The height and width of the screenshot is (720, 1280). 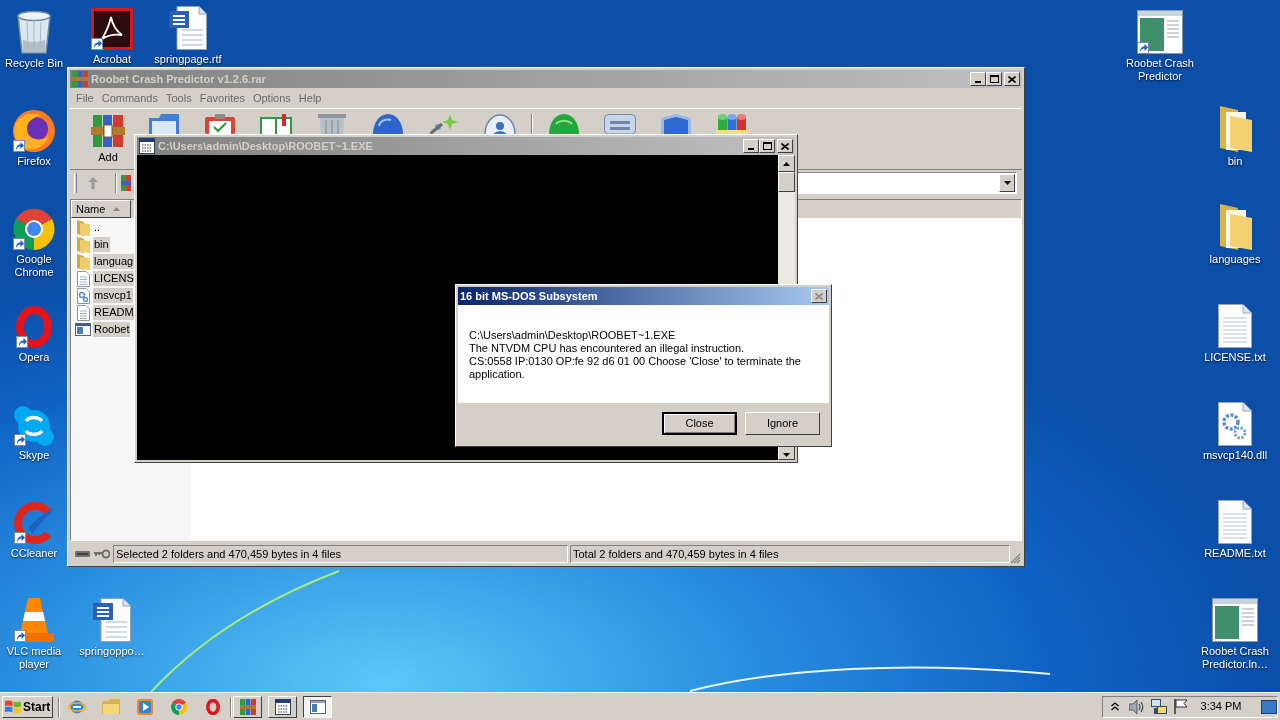 What do you see at coordinates (34, 658) in the screenshot?
I see `icon-label: VLC media player` at bounding box center [34, 658].